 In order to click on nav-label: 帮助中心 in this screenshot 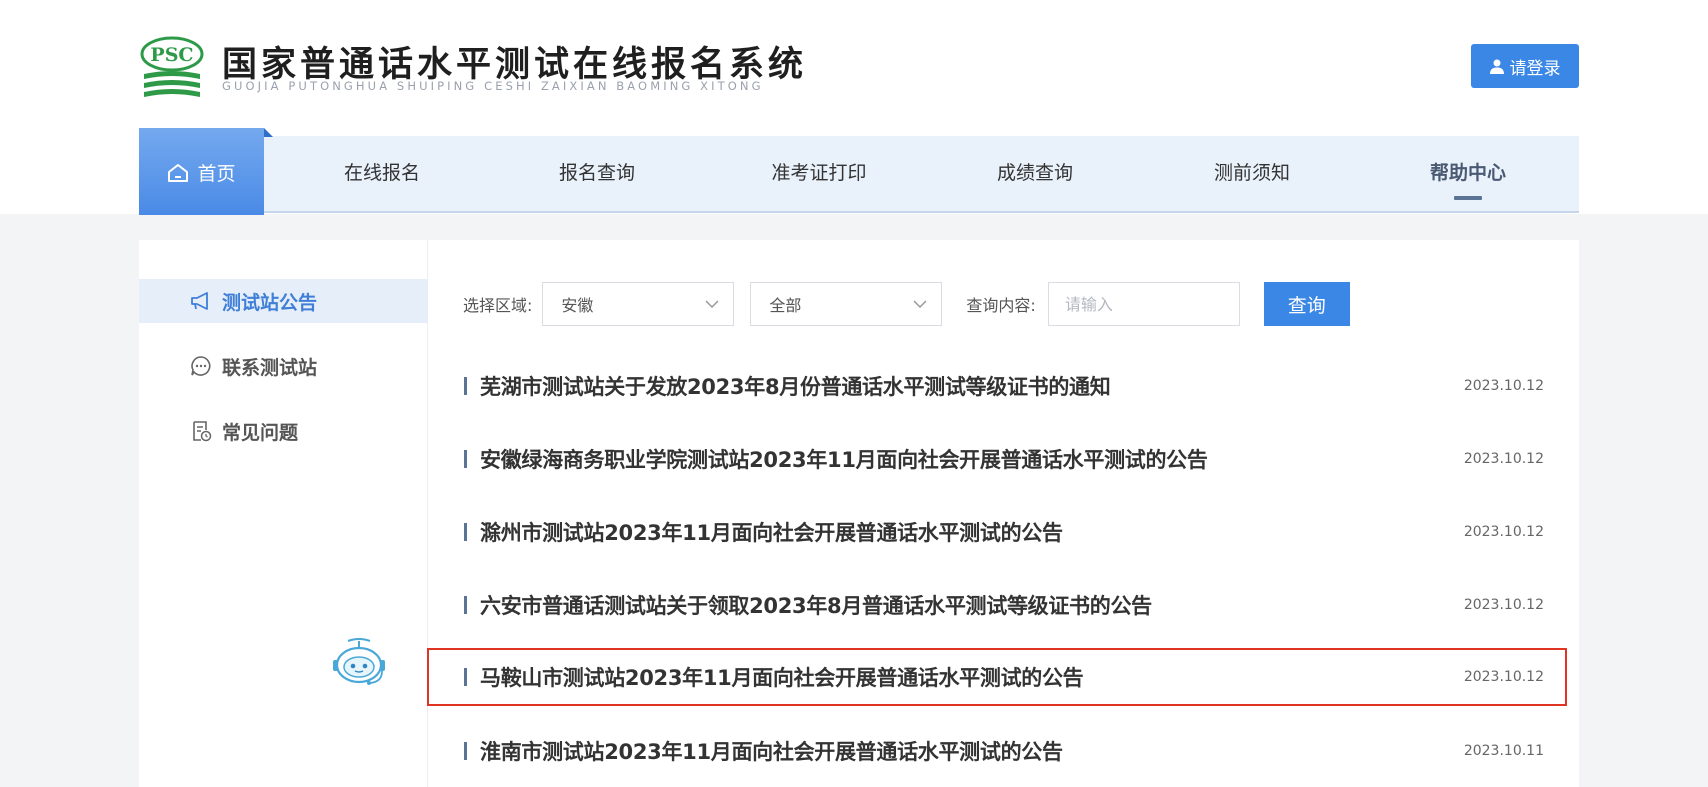, I will do `click(1467, 173)`.